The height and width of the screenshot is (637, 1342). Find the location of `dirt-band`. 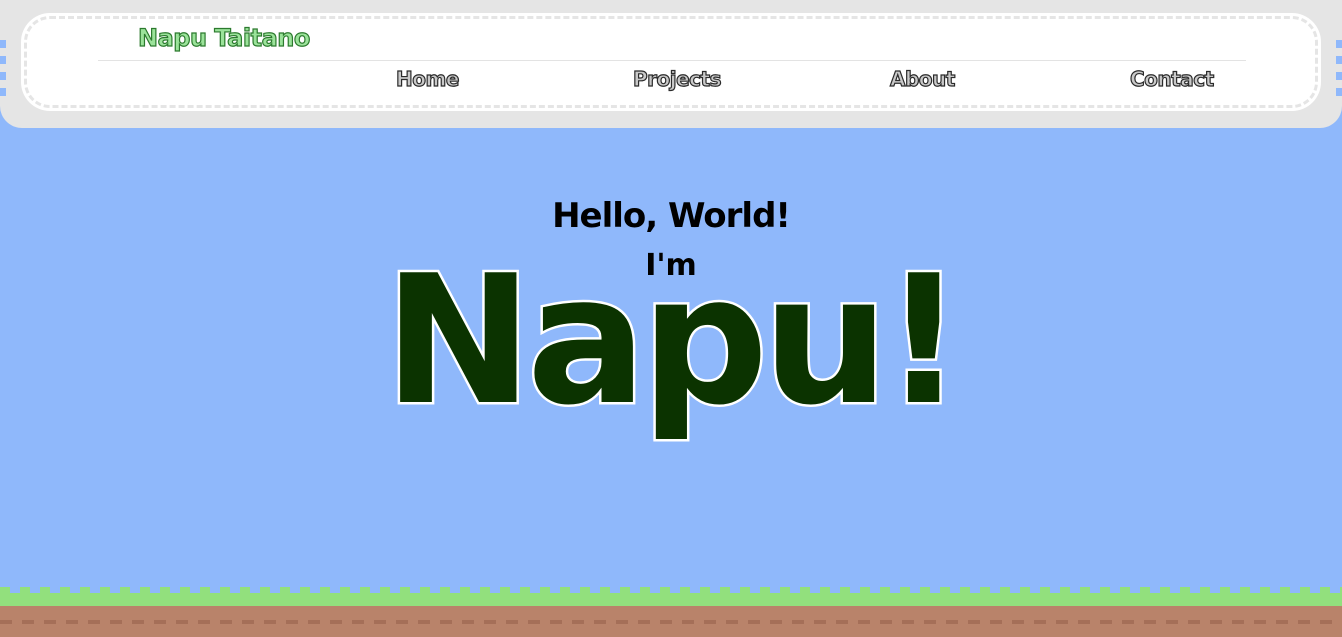

dirt-band is located at coordinates (671, 622).